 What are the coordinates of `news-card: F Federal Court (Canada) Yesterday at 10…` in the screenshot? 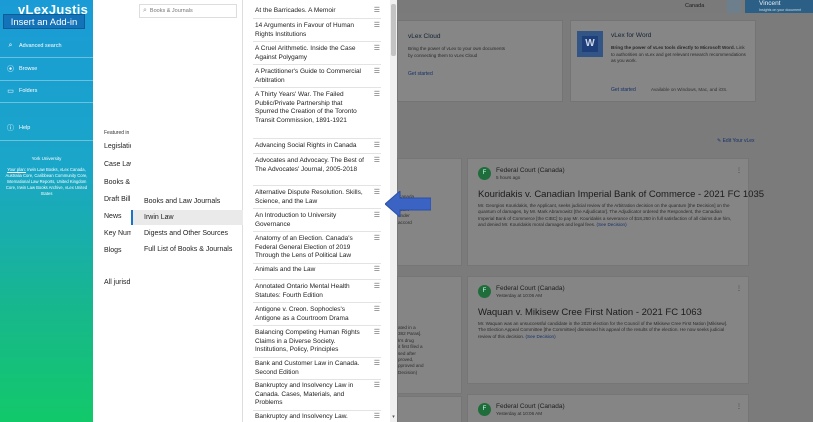 It's located at (608, 408).